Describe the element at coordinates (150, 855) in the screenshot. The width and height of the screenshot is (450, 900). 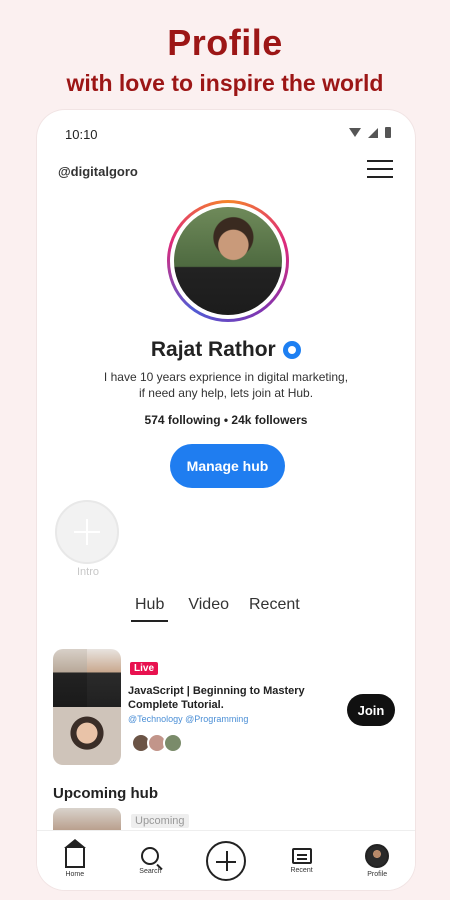
I see `search-icon` at that location.